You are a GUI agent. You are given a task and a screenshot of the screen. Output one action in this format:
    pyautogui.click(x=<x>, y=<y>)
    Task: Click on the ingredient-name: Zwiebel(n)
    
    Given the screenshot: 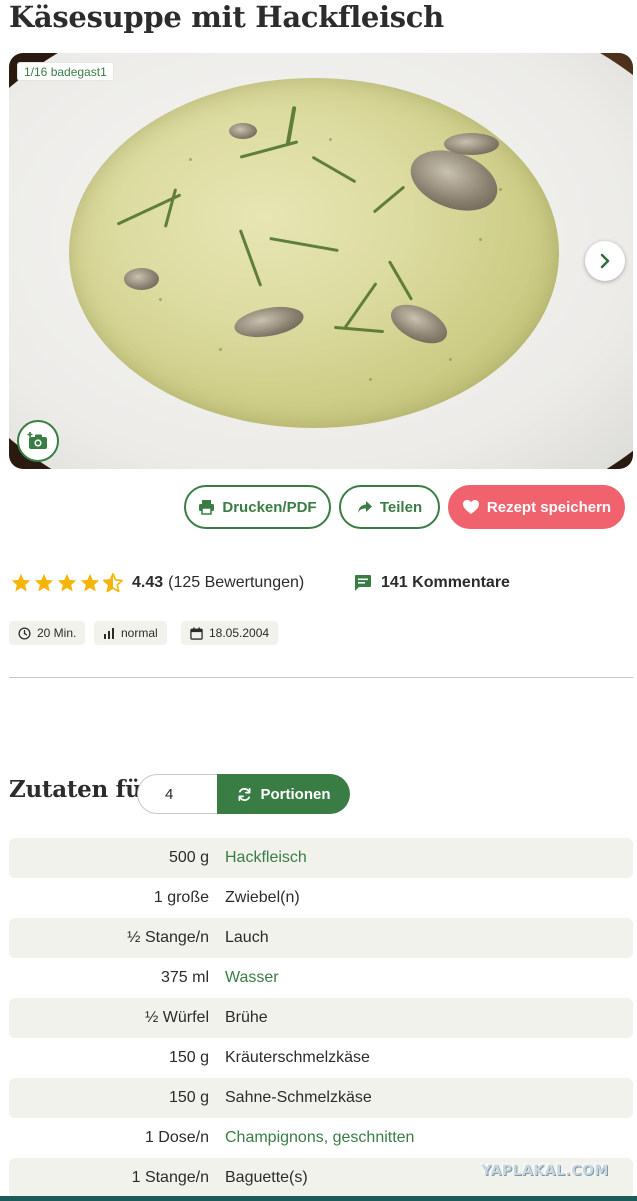 What is the action you would take?
    pyautogui.click(x=262, y=897)
    